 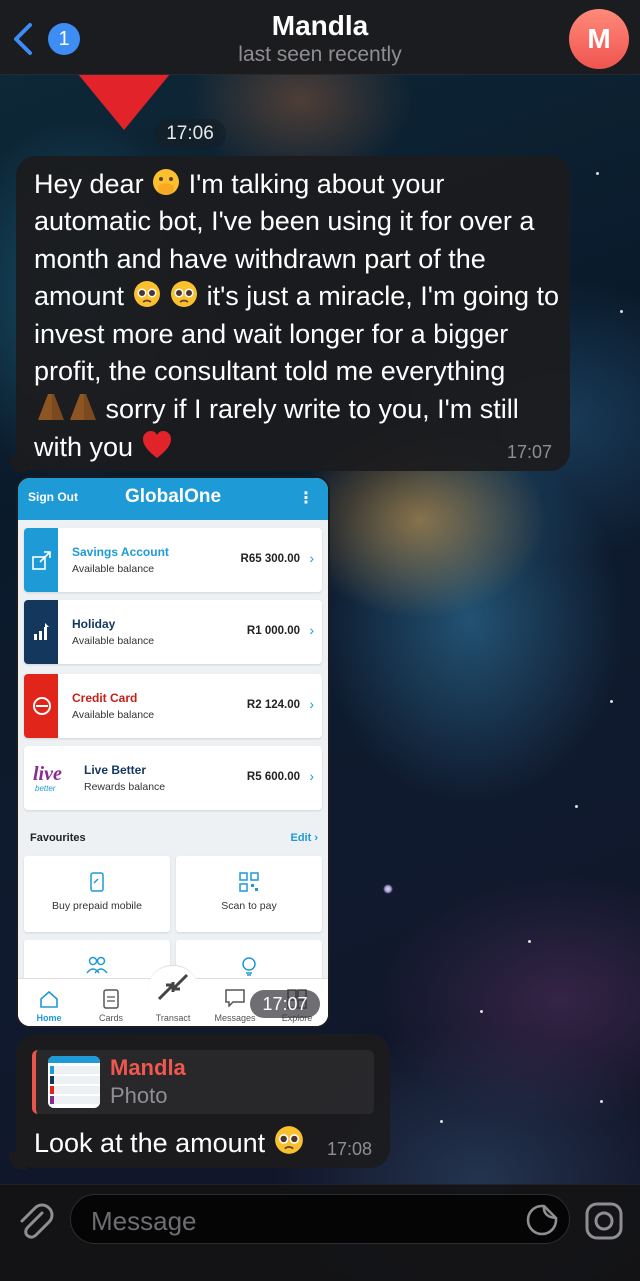 What do you see at coordinates (105, 698) in the screenshot?
I see `account-name: Credit Card` at bounding box center [105, 698].